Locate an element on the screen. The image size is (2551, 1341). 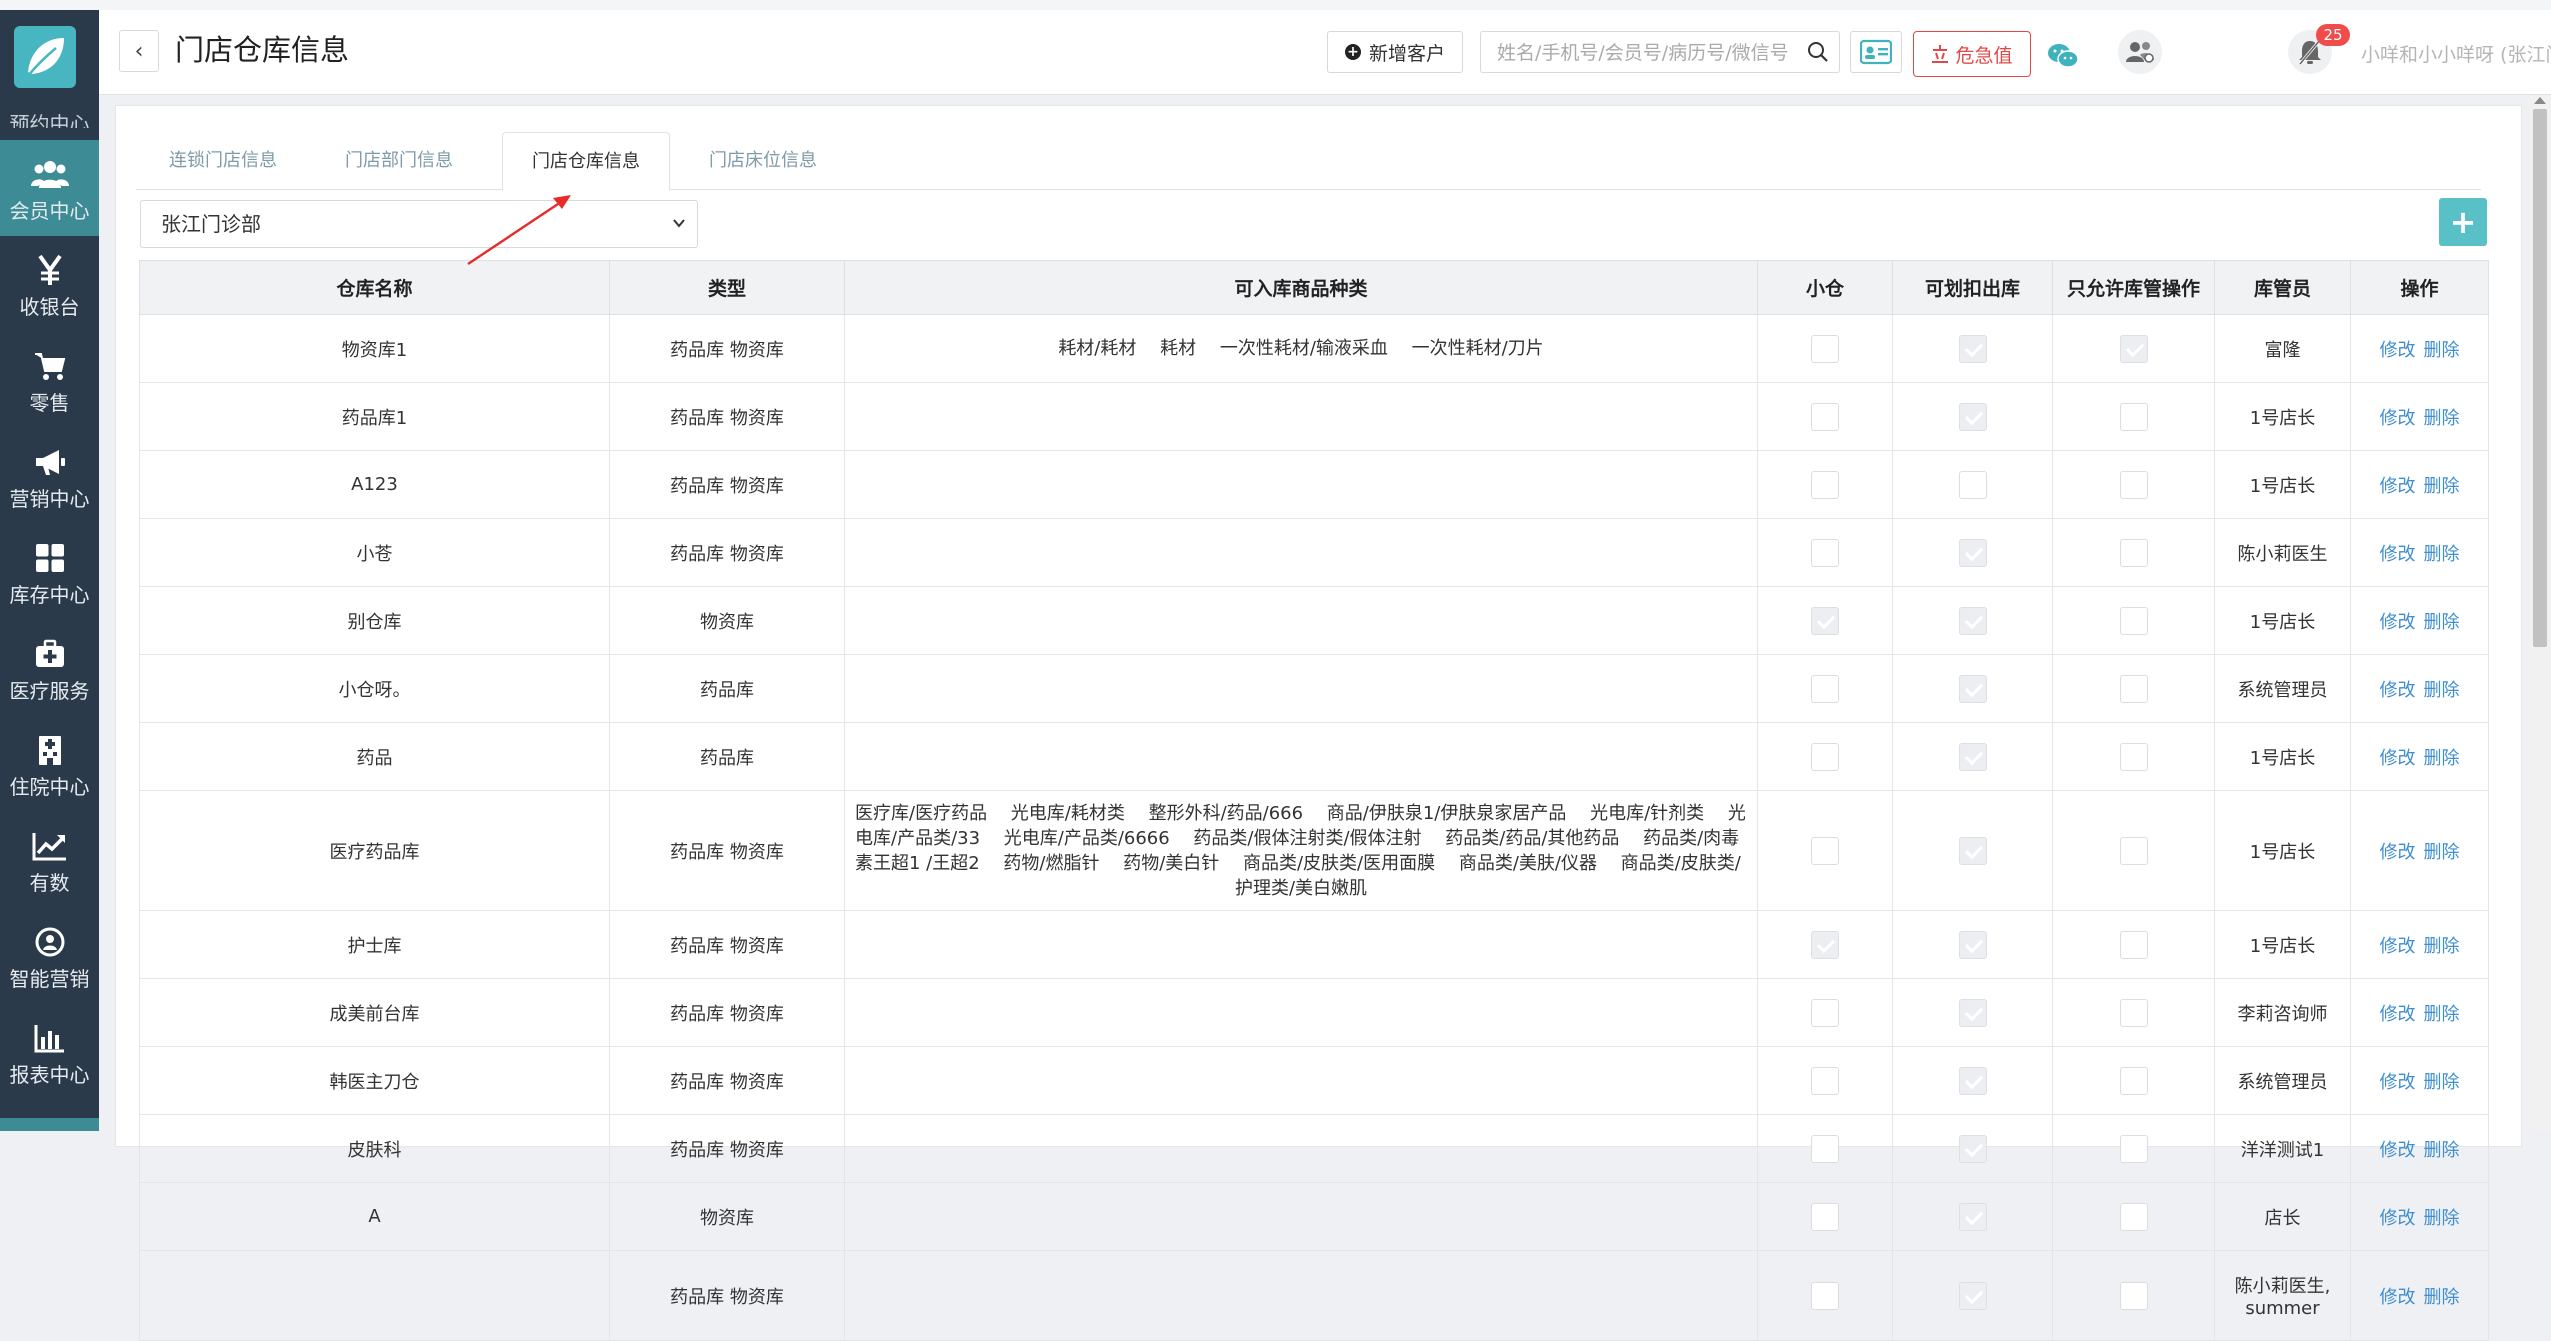
critical-value-button: 危急值 is located at coordinates (1972, 54).